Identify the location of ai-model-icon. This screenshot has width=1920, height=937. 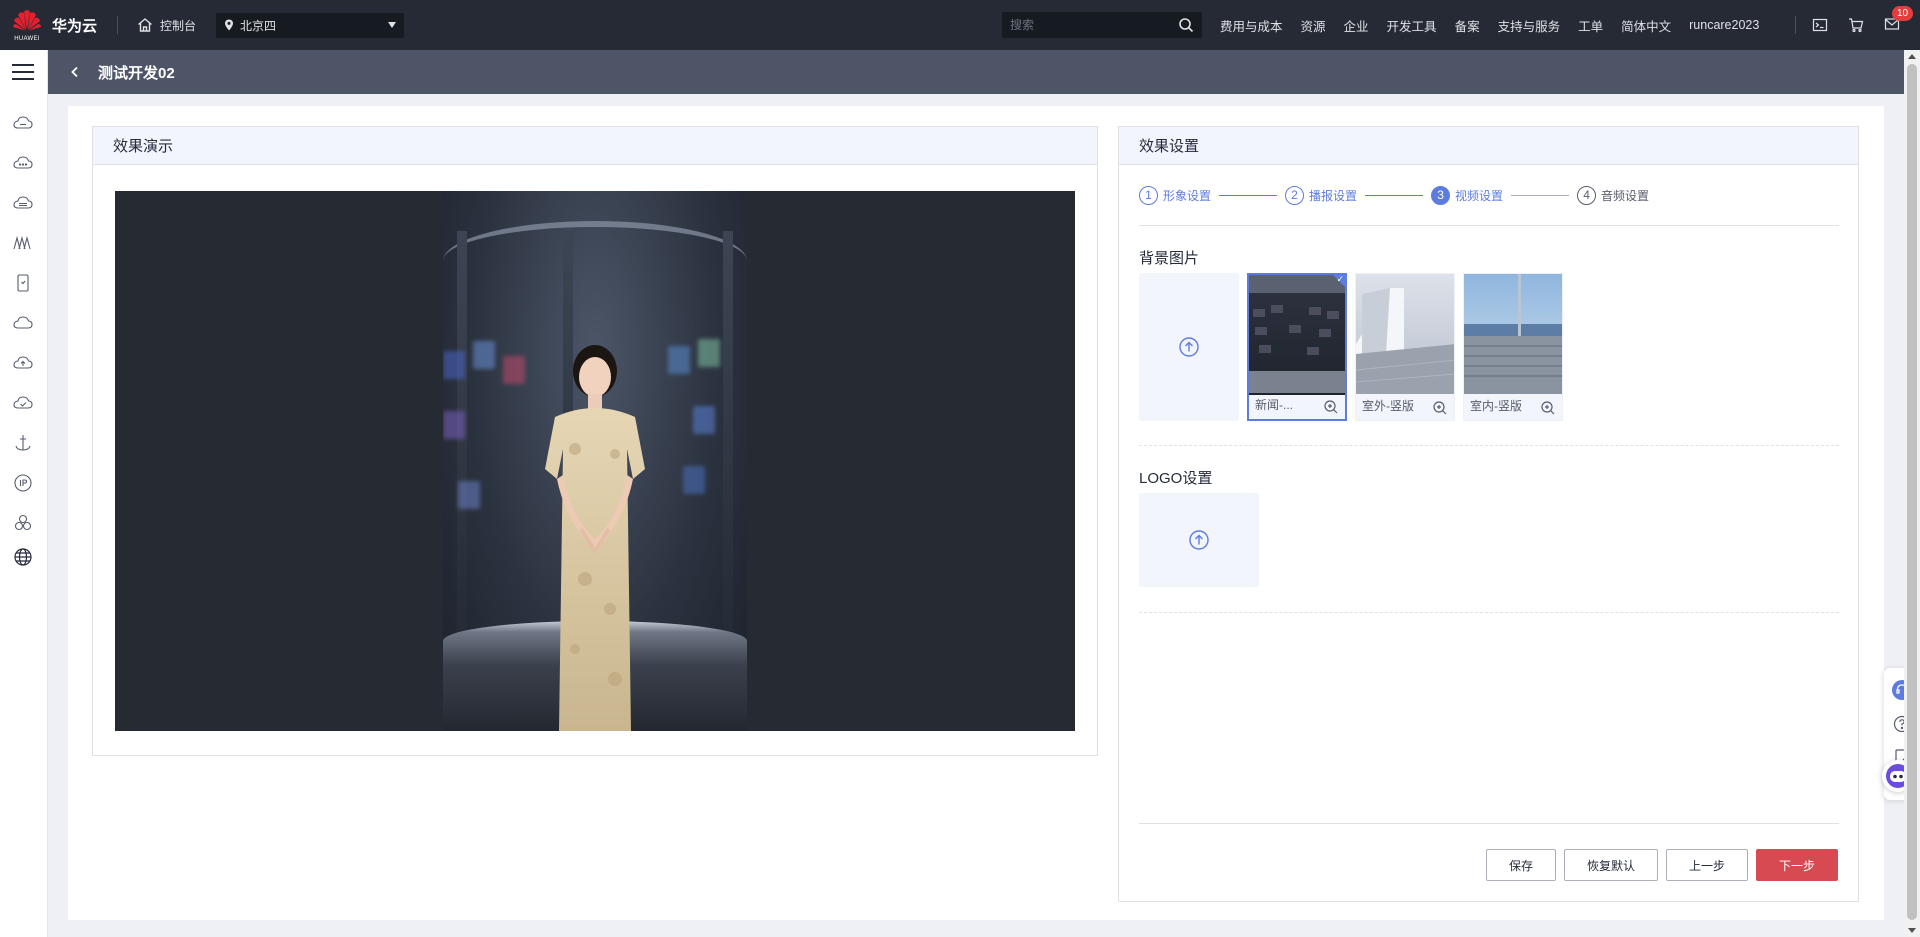
(23, 243).